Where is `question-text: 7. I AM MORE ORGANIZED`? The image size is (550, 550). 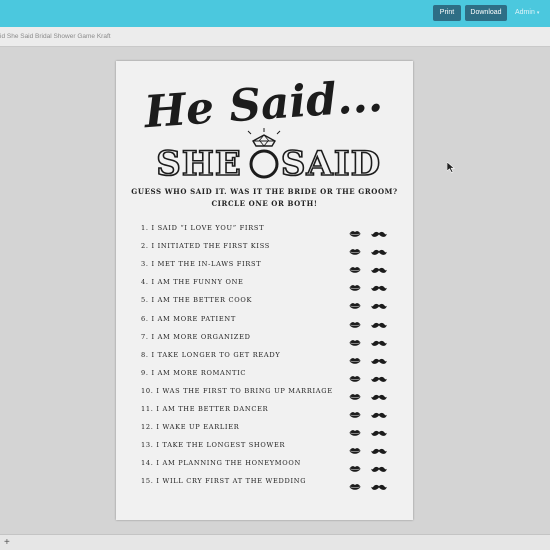 question-text: 7. I AM MORE ORGANIZED is located at coordinates (196, 336).